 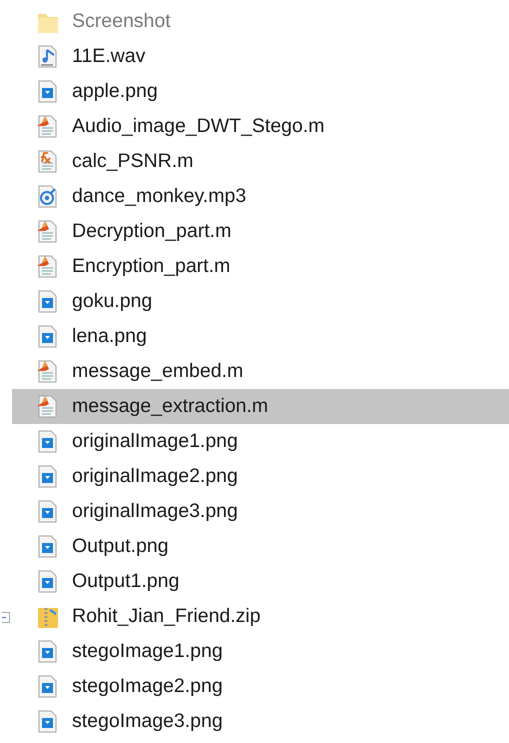 What do you see at coordinates (166, 616) in the screenshot?
I see `file-name: Rohit_Jian_Friend.zip` at bounding box center [166, 616].